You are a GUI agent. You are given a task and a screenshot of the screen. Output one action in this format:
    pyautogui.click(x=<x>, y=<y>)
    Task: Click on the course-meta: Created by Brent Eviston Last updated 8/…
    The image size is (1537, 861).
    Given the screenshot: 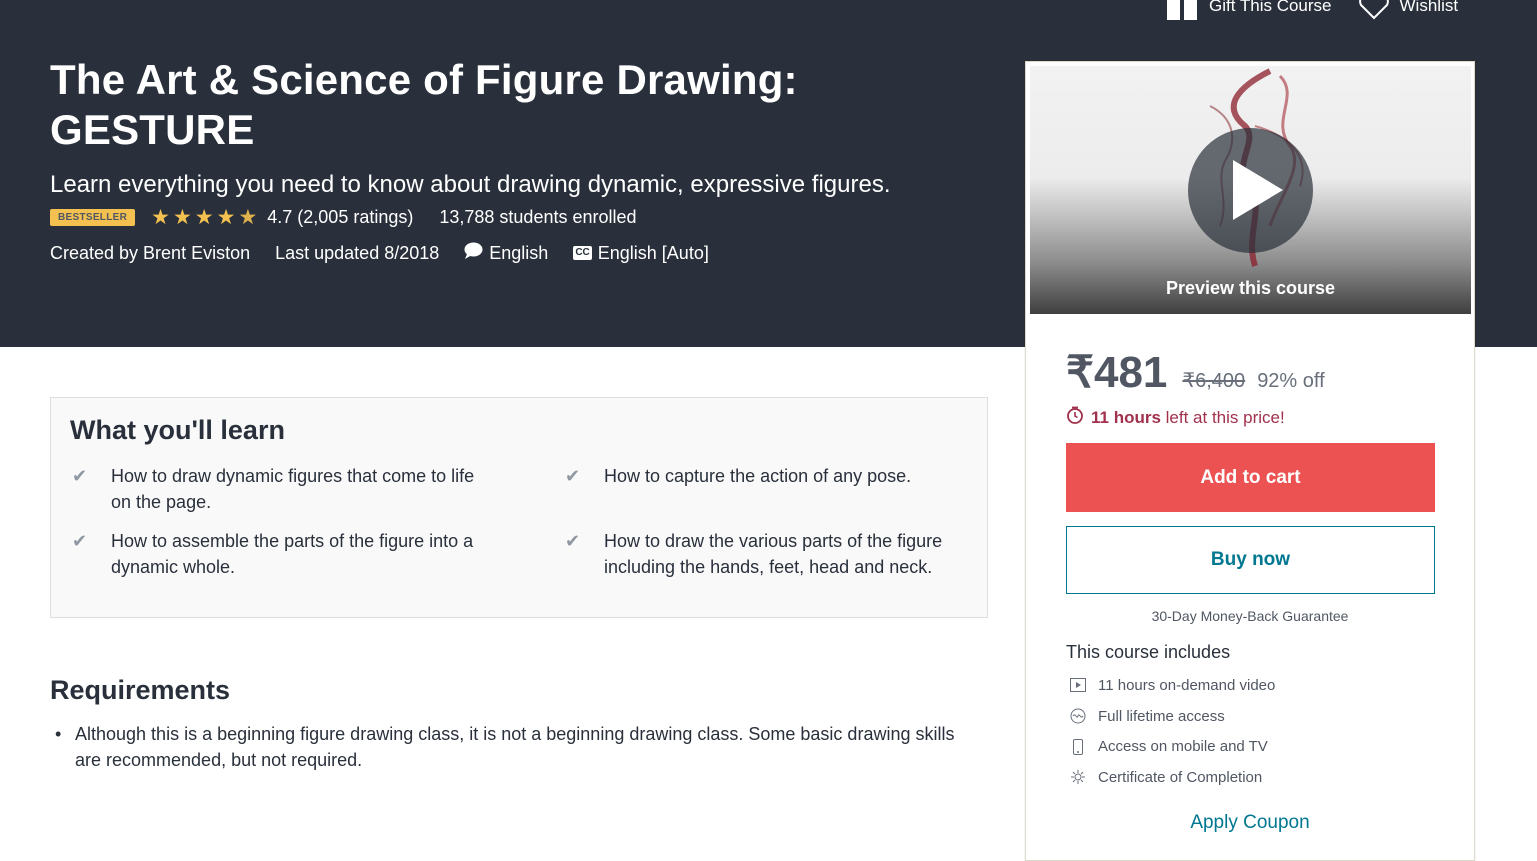 What is the action you would take?
    pyautogui.click(x=379, y=253)
    